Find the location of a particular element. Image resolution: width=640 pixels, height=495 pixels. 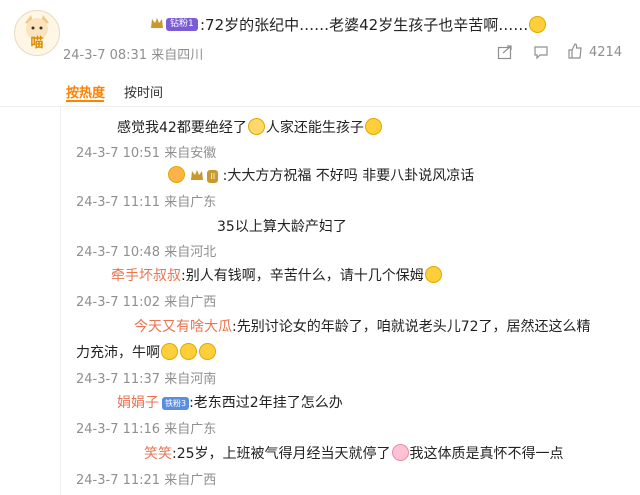

comment-text: II :大大方方祝福 不好吗 非要八卦说风凉话 is located at coordinates (320, 175).